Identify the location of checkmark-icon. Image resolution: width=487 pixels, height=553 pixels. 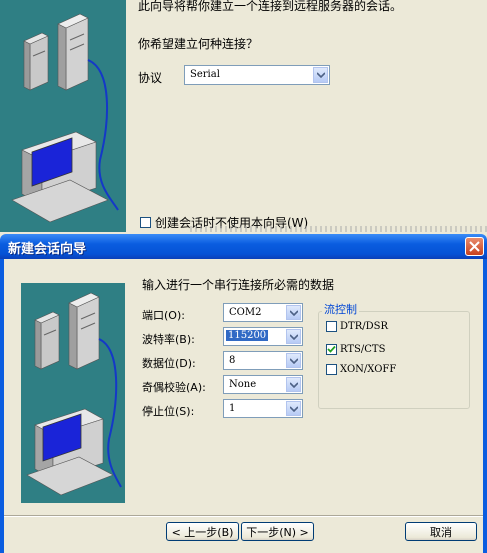
(331, 349).